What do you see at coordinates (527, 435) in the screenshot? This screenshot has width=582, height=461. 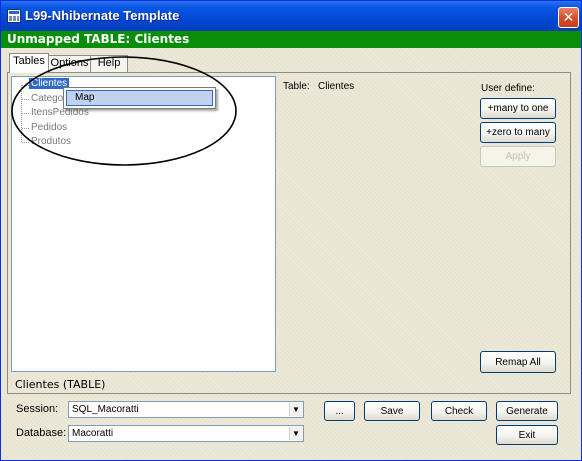 I see `exit-button: Exit` at bounding box center [527, 435].